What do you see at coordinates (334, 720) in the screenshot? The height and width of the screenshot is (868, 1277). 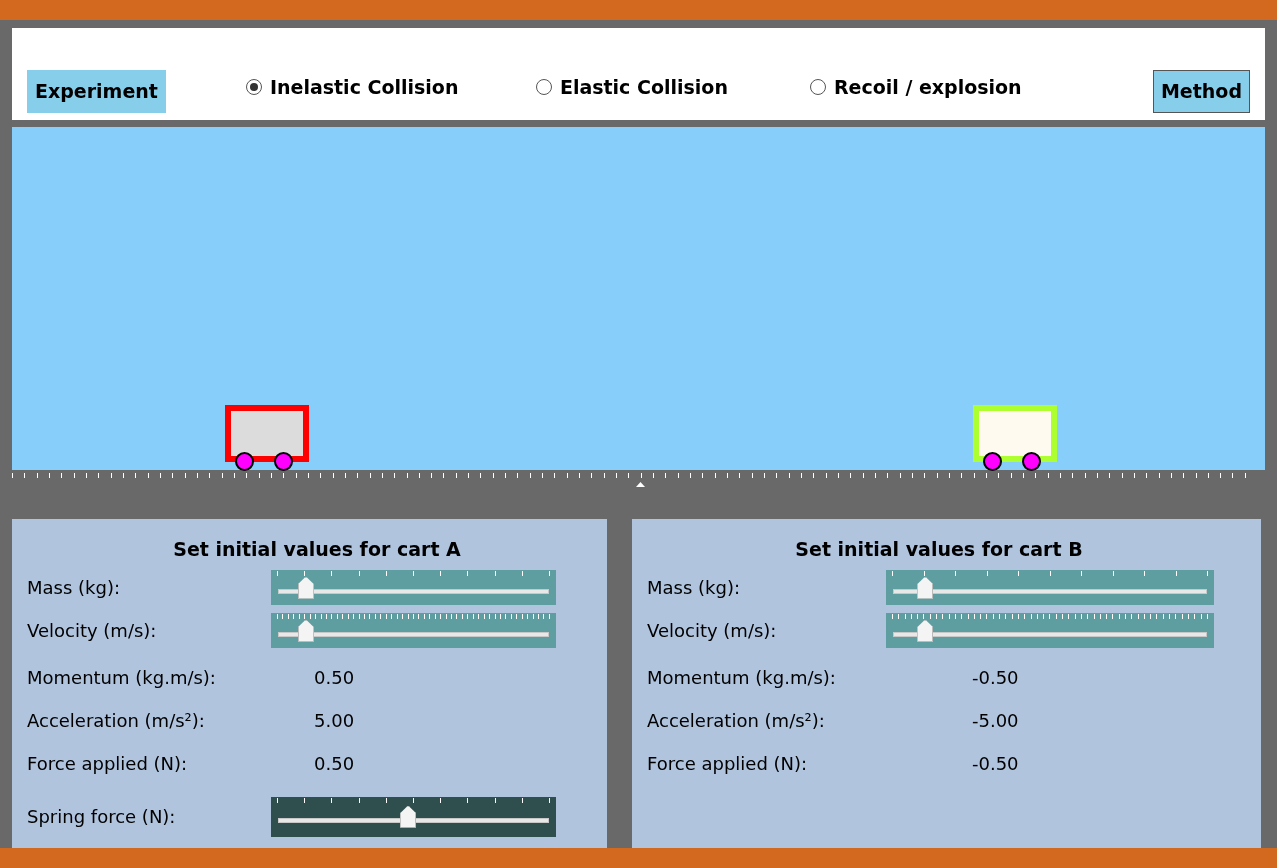 I see `field-value: 5.00` at bounding box center [334, 720].